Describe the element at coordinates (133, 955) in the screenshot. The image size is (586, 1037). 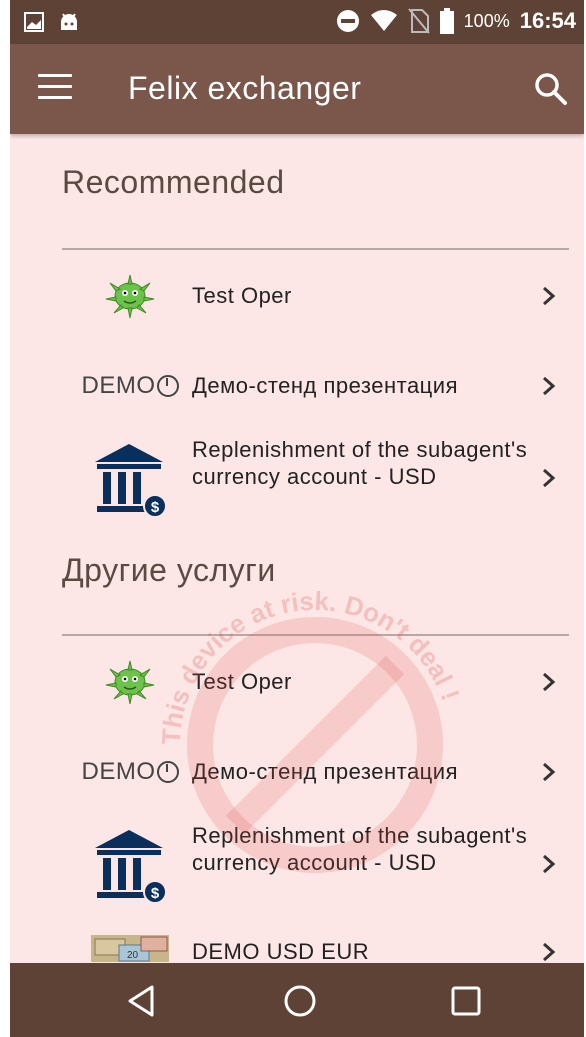
I see `svg-text: 20` at that location.